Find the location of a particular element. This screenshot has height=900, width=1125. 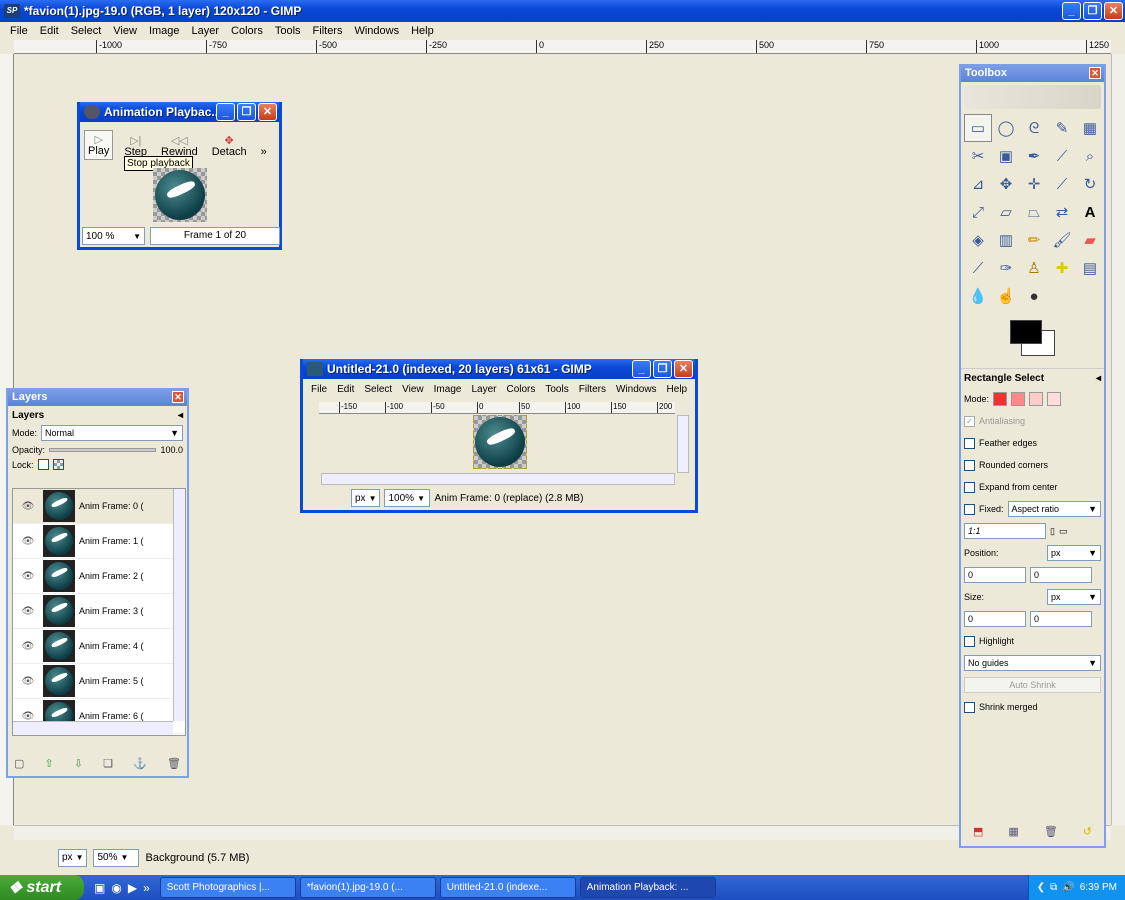

rotate-icon: ↻ is located at coordinates (1090, 184).